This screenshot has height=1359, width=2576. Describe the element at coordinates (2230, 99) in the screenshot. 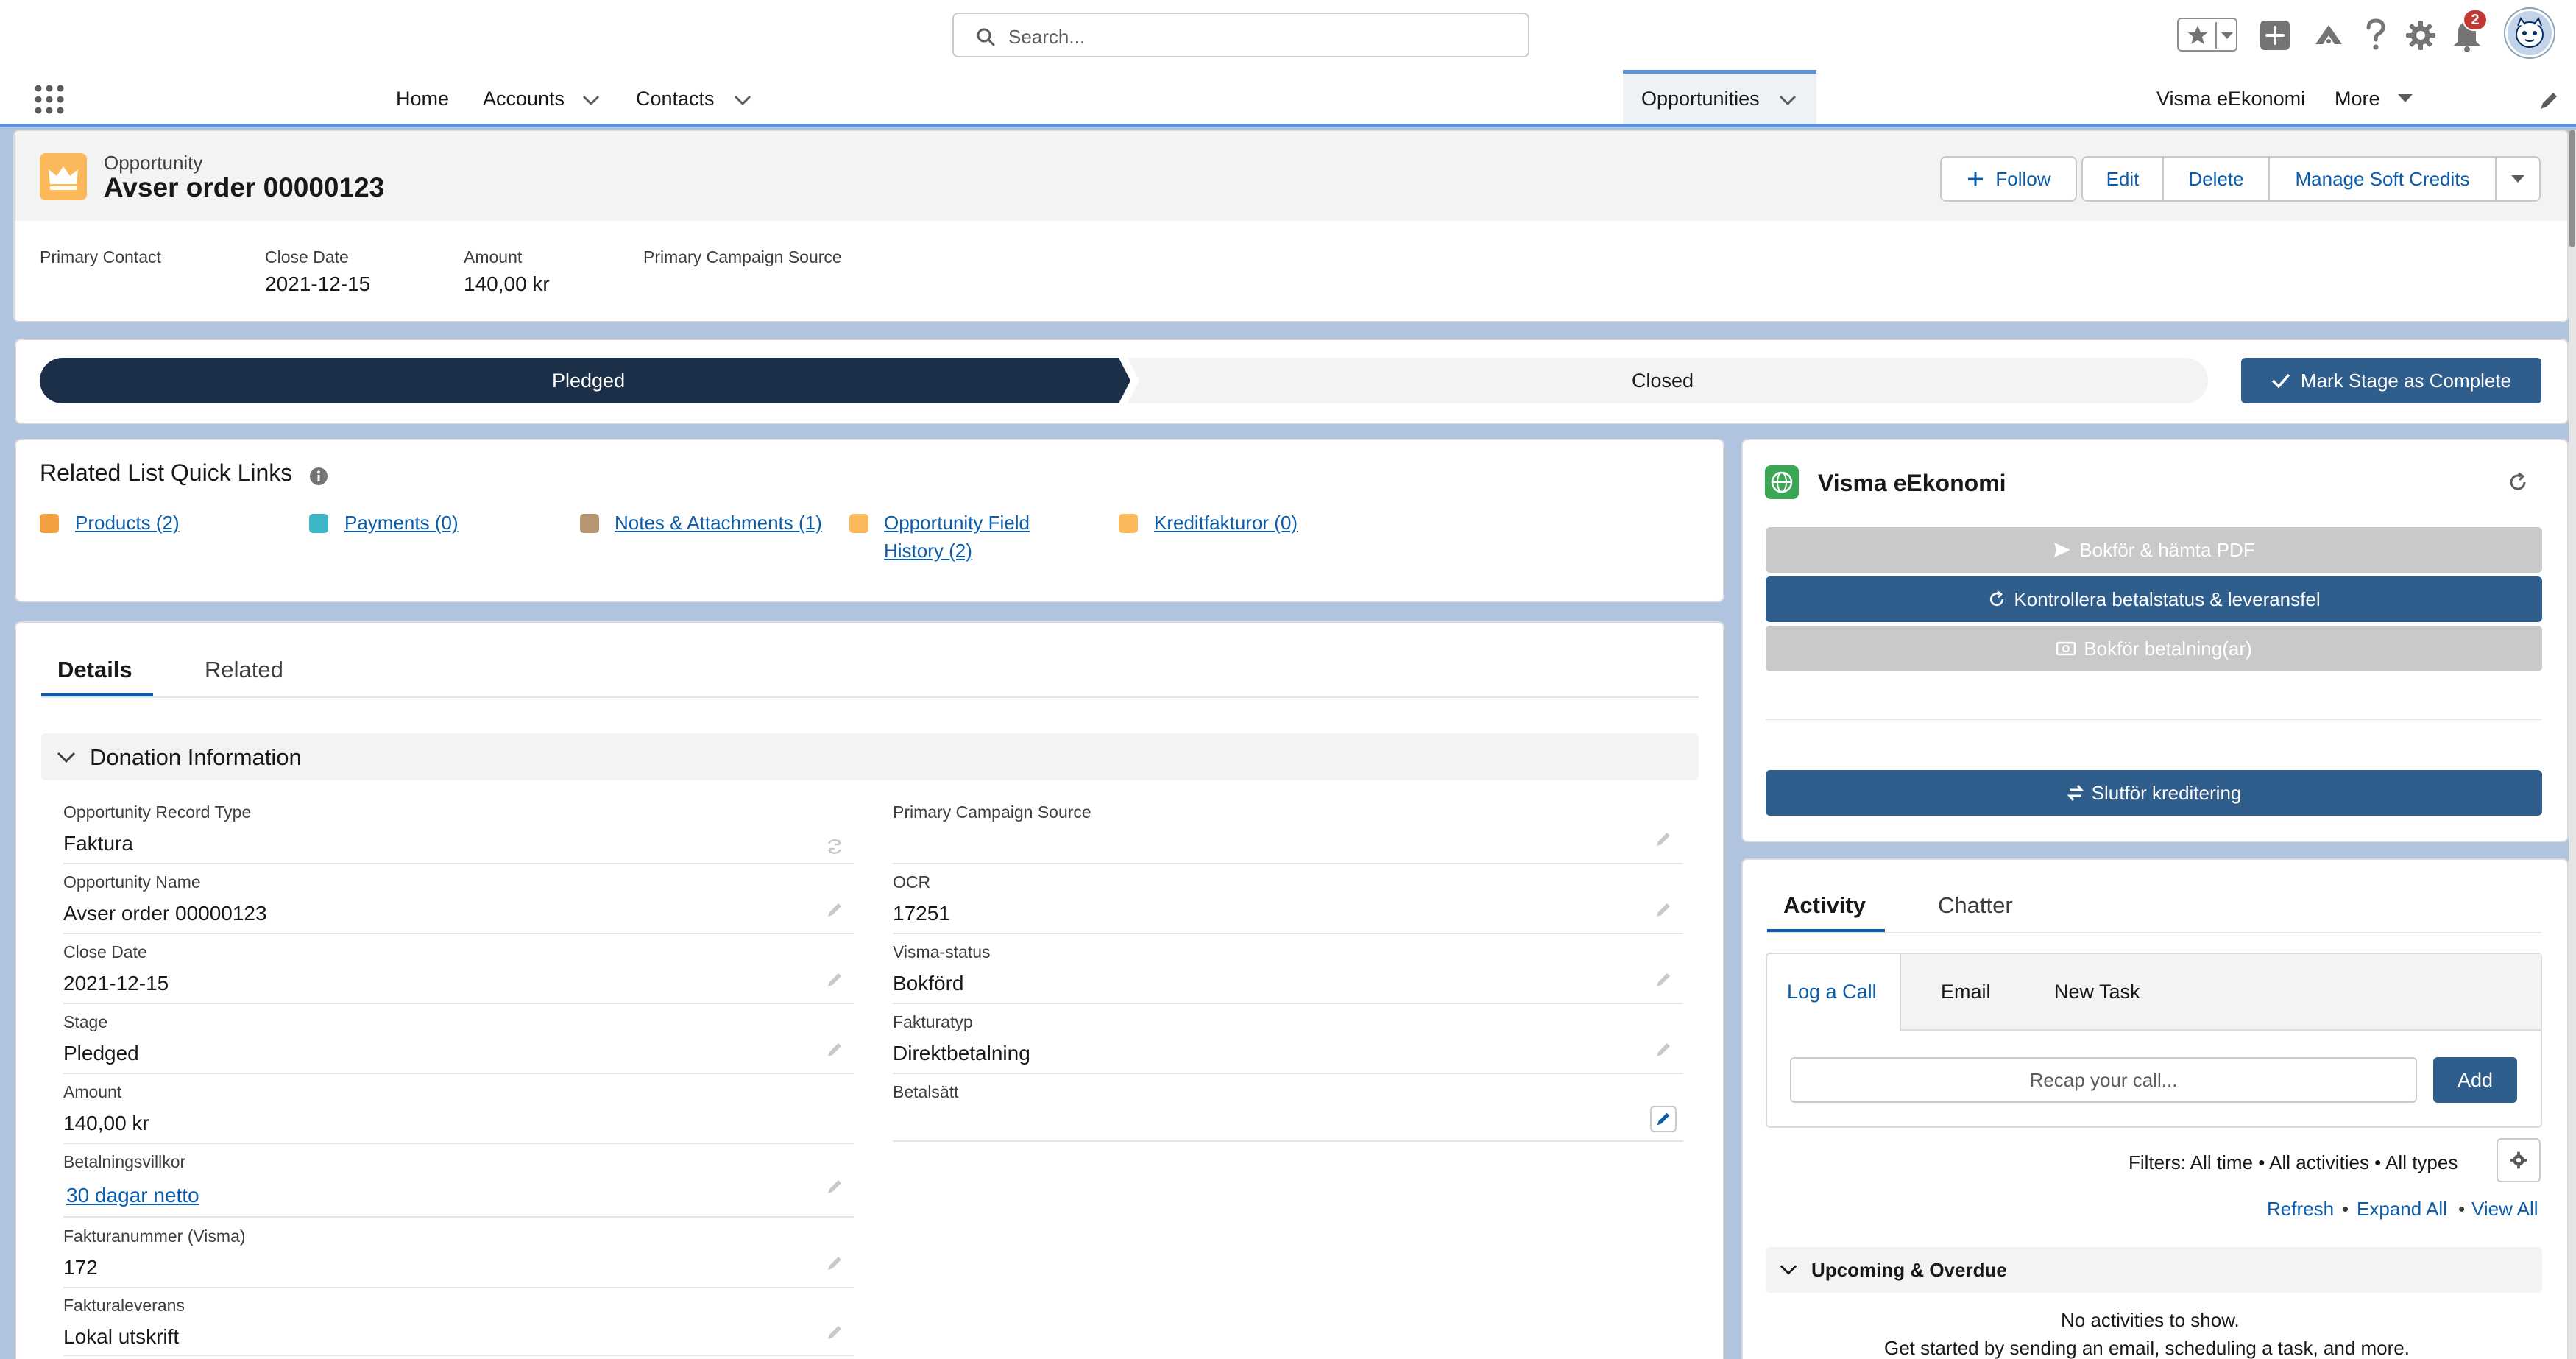

I see `nav-item-visma: Visma eEkonomi` at that location.